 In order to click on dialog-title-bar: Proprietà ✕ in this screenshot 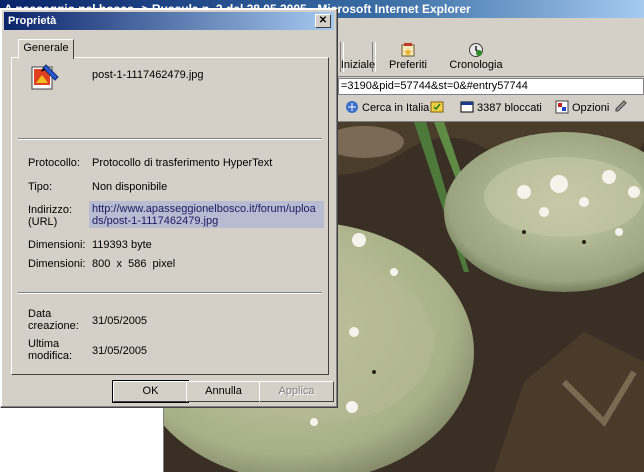, I will do `click(169, 21)`.